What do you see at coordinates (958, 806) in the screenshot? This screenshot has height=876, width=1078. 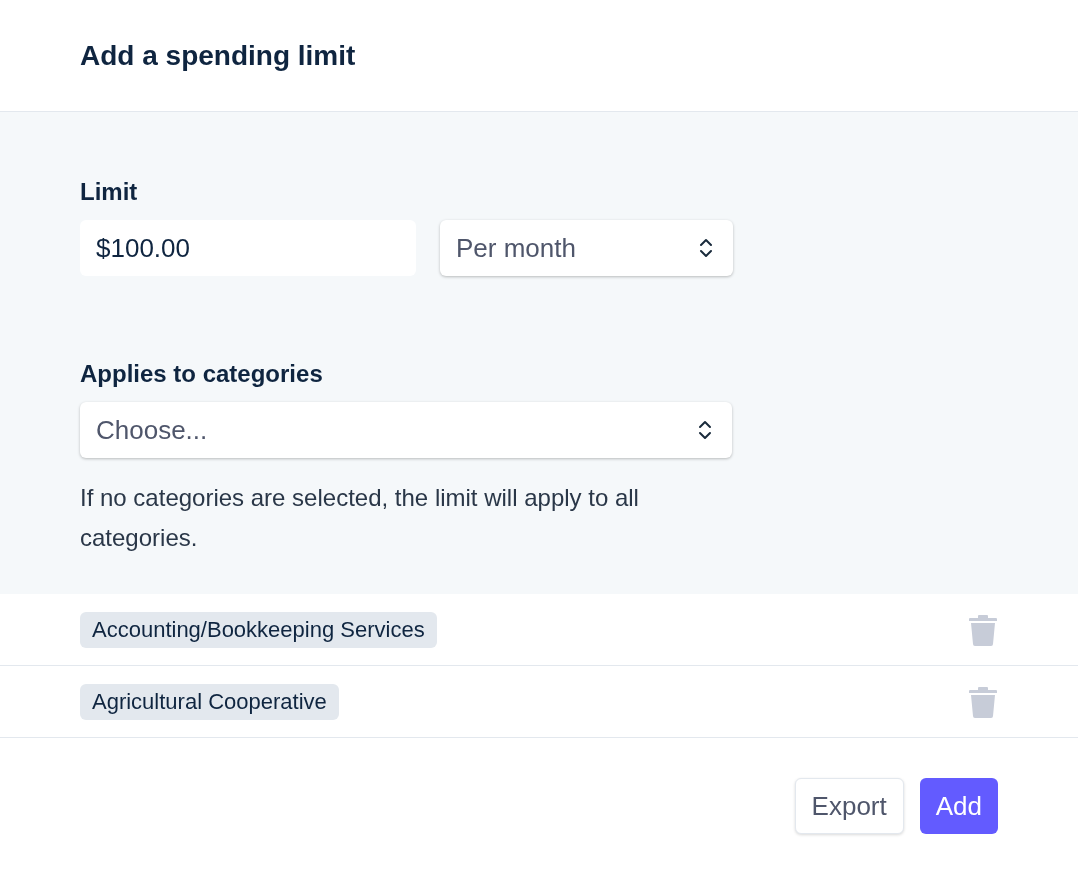 I see `primary-button: Add` at bounding box center [958, 806].